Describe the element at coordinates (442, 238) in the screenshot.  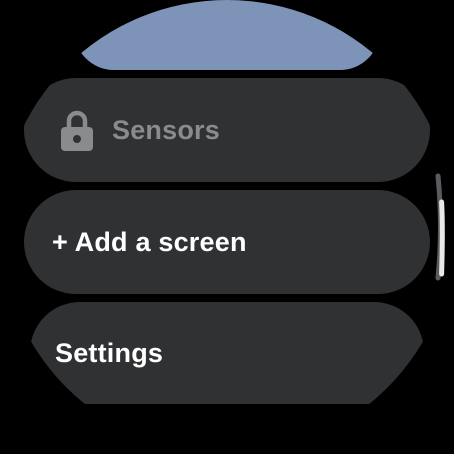
I see `scroll-thumb` at that location.